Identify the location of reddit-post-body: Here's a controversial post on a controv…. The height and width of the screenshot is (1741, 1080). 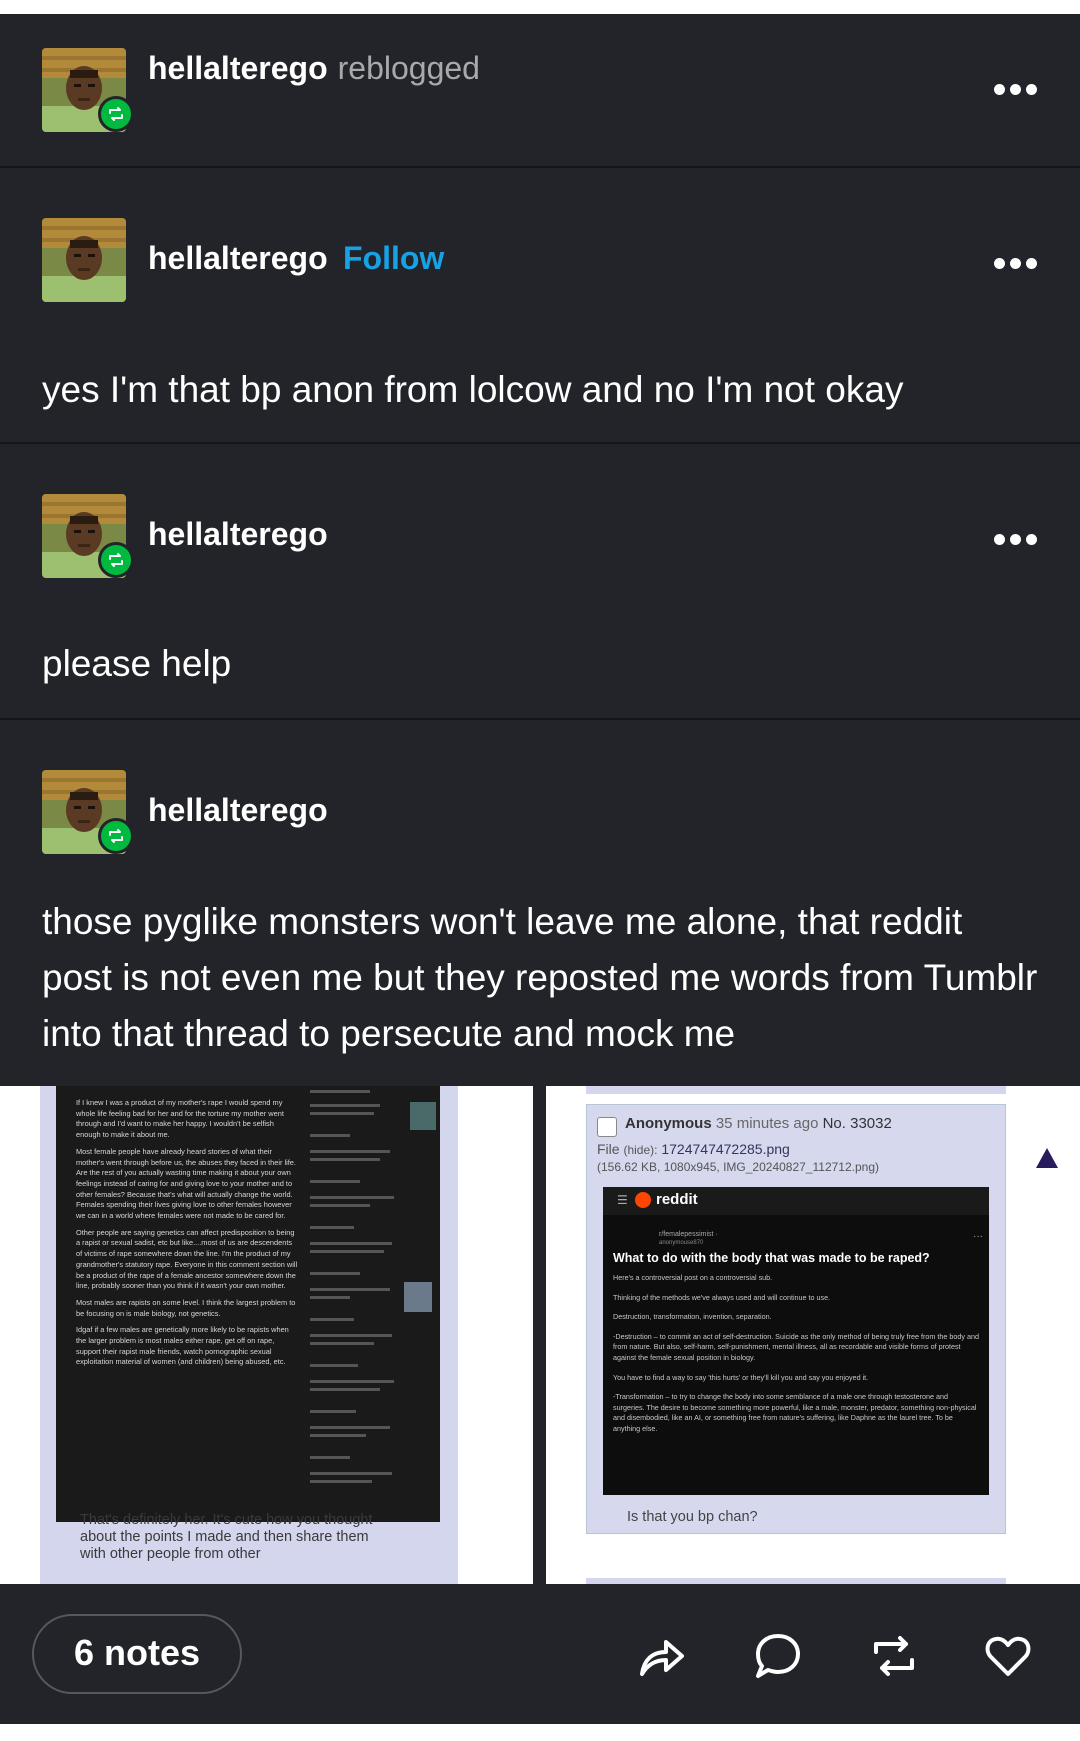
(797, 1358).